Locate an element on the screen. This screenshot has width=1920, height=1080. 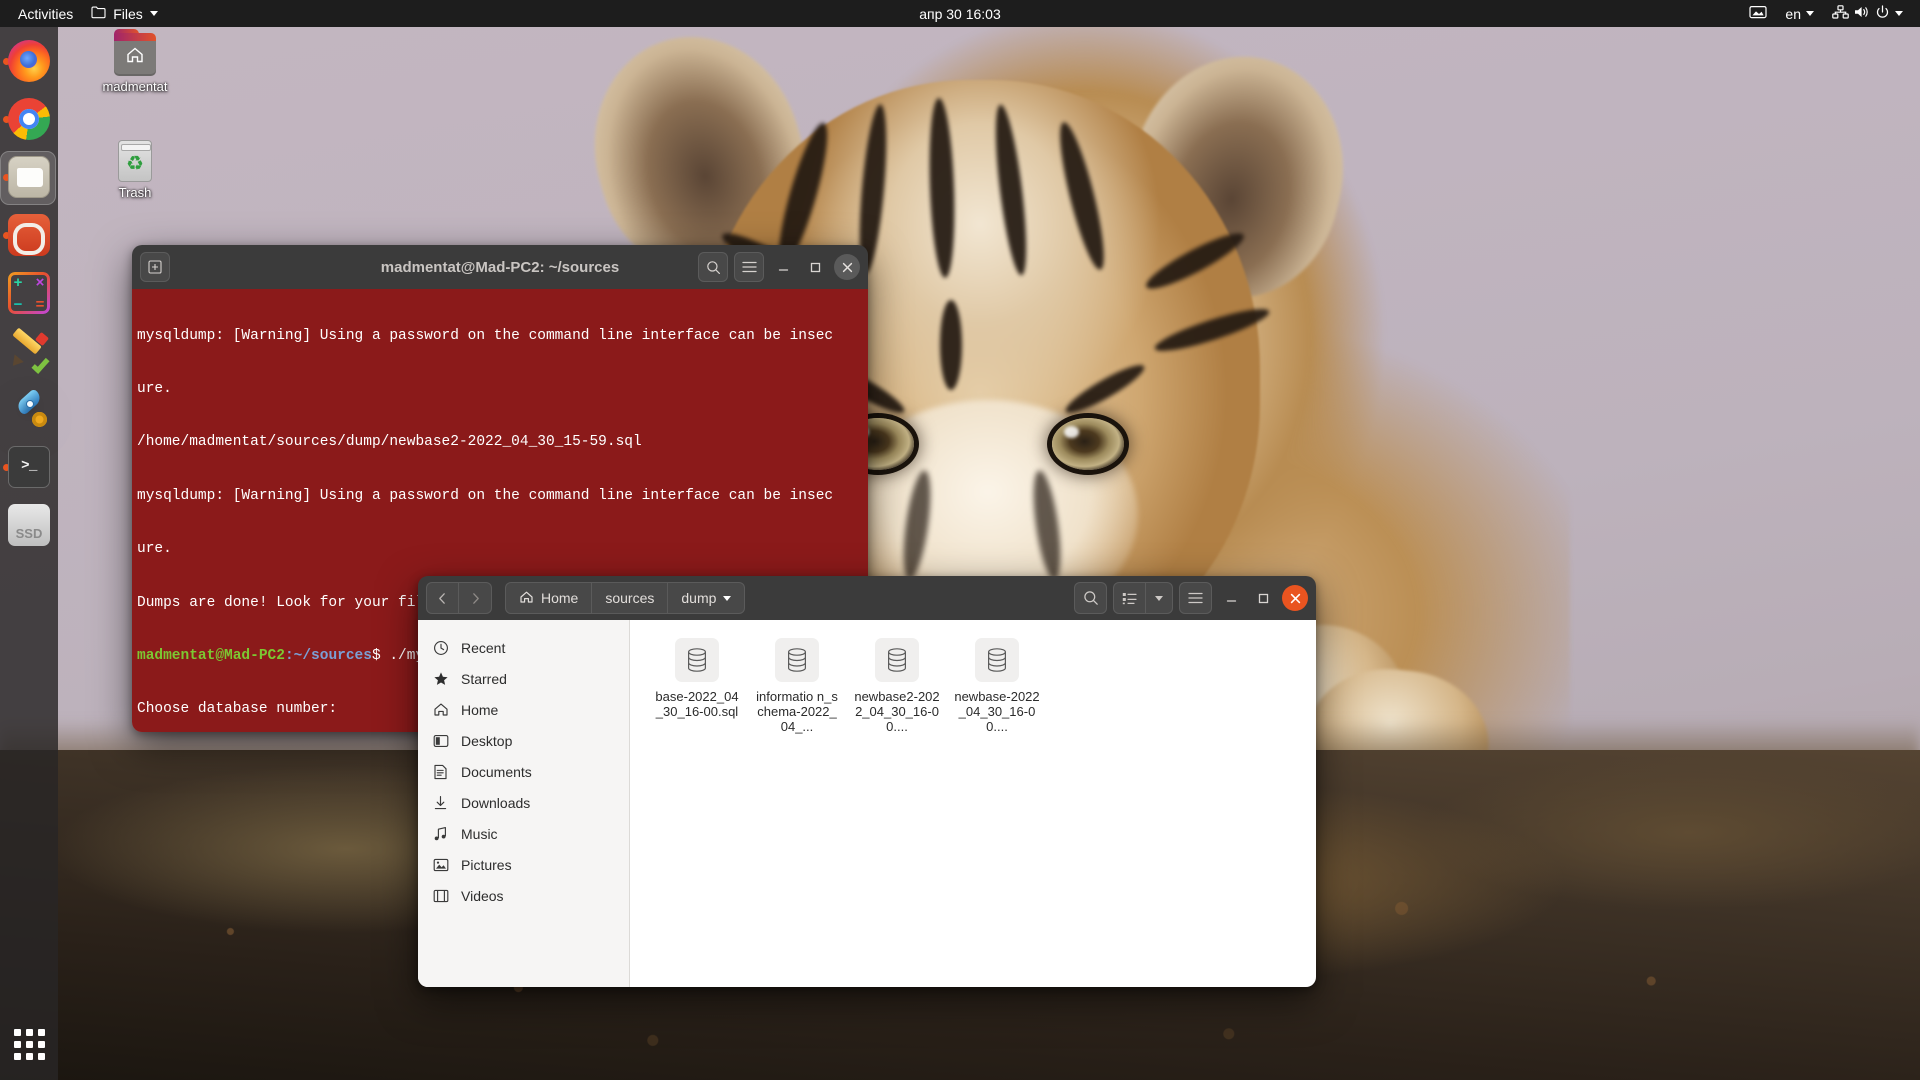
language-indicator: en is located at coordinates (1799, 14).